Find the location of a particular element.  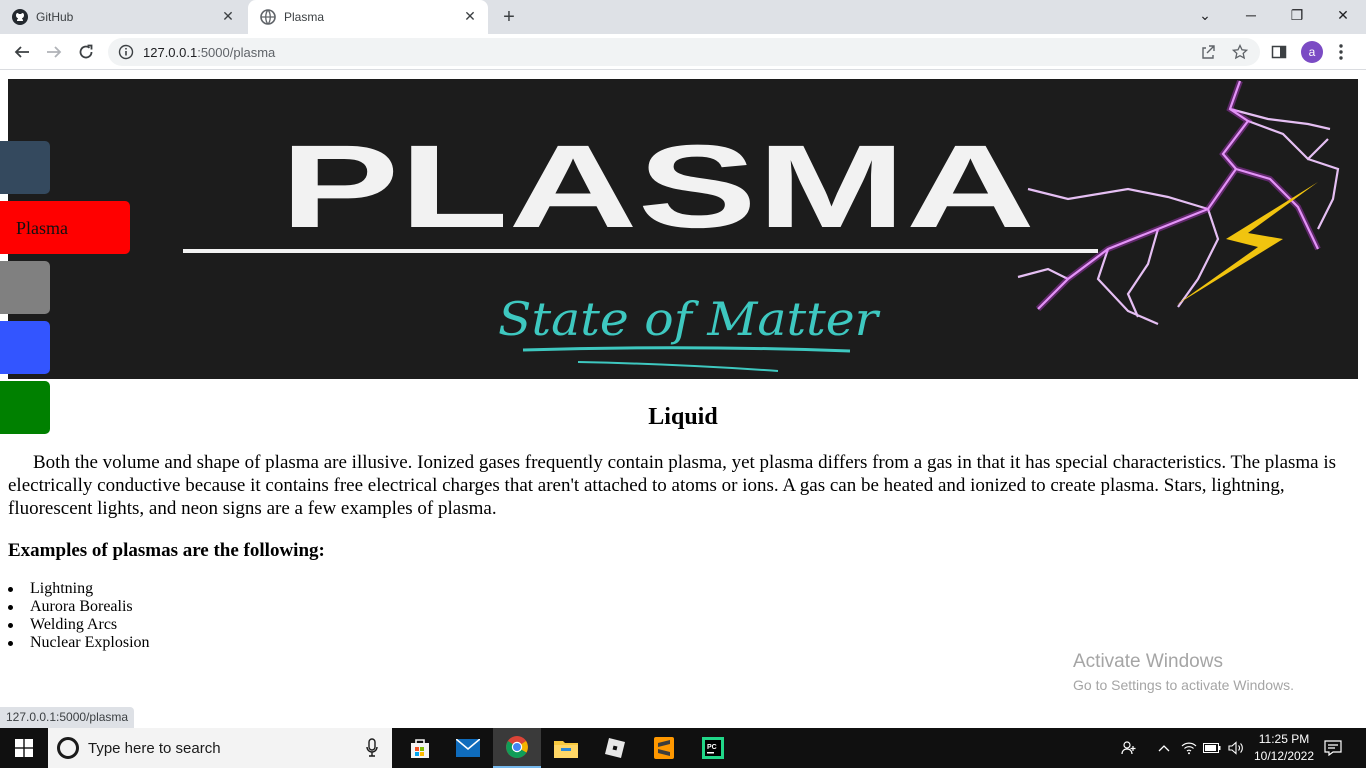

share-icon is located at coordinates (1208, 52).